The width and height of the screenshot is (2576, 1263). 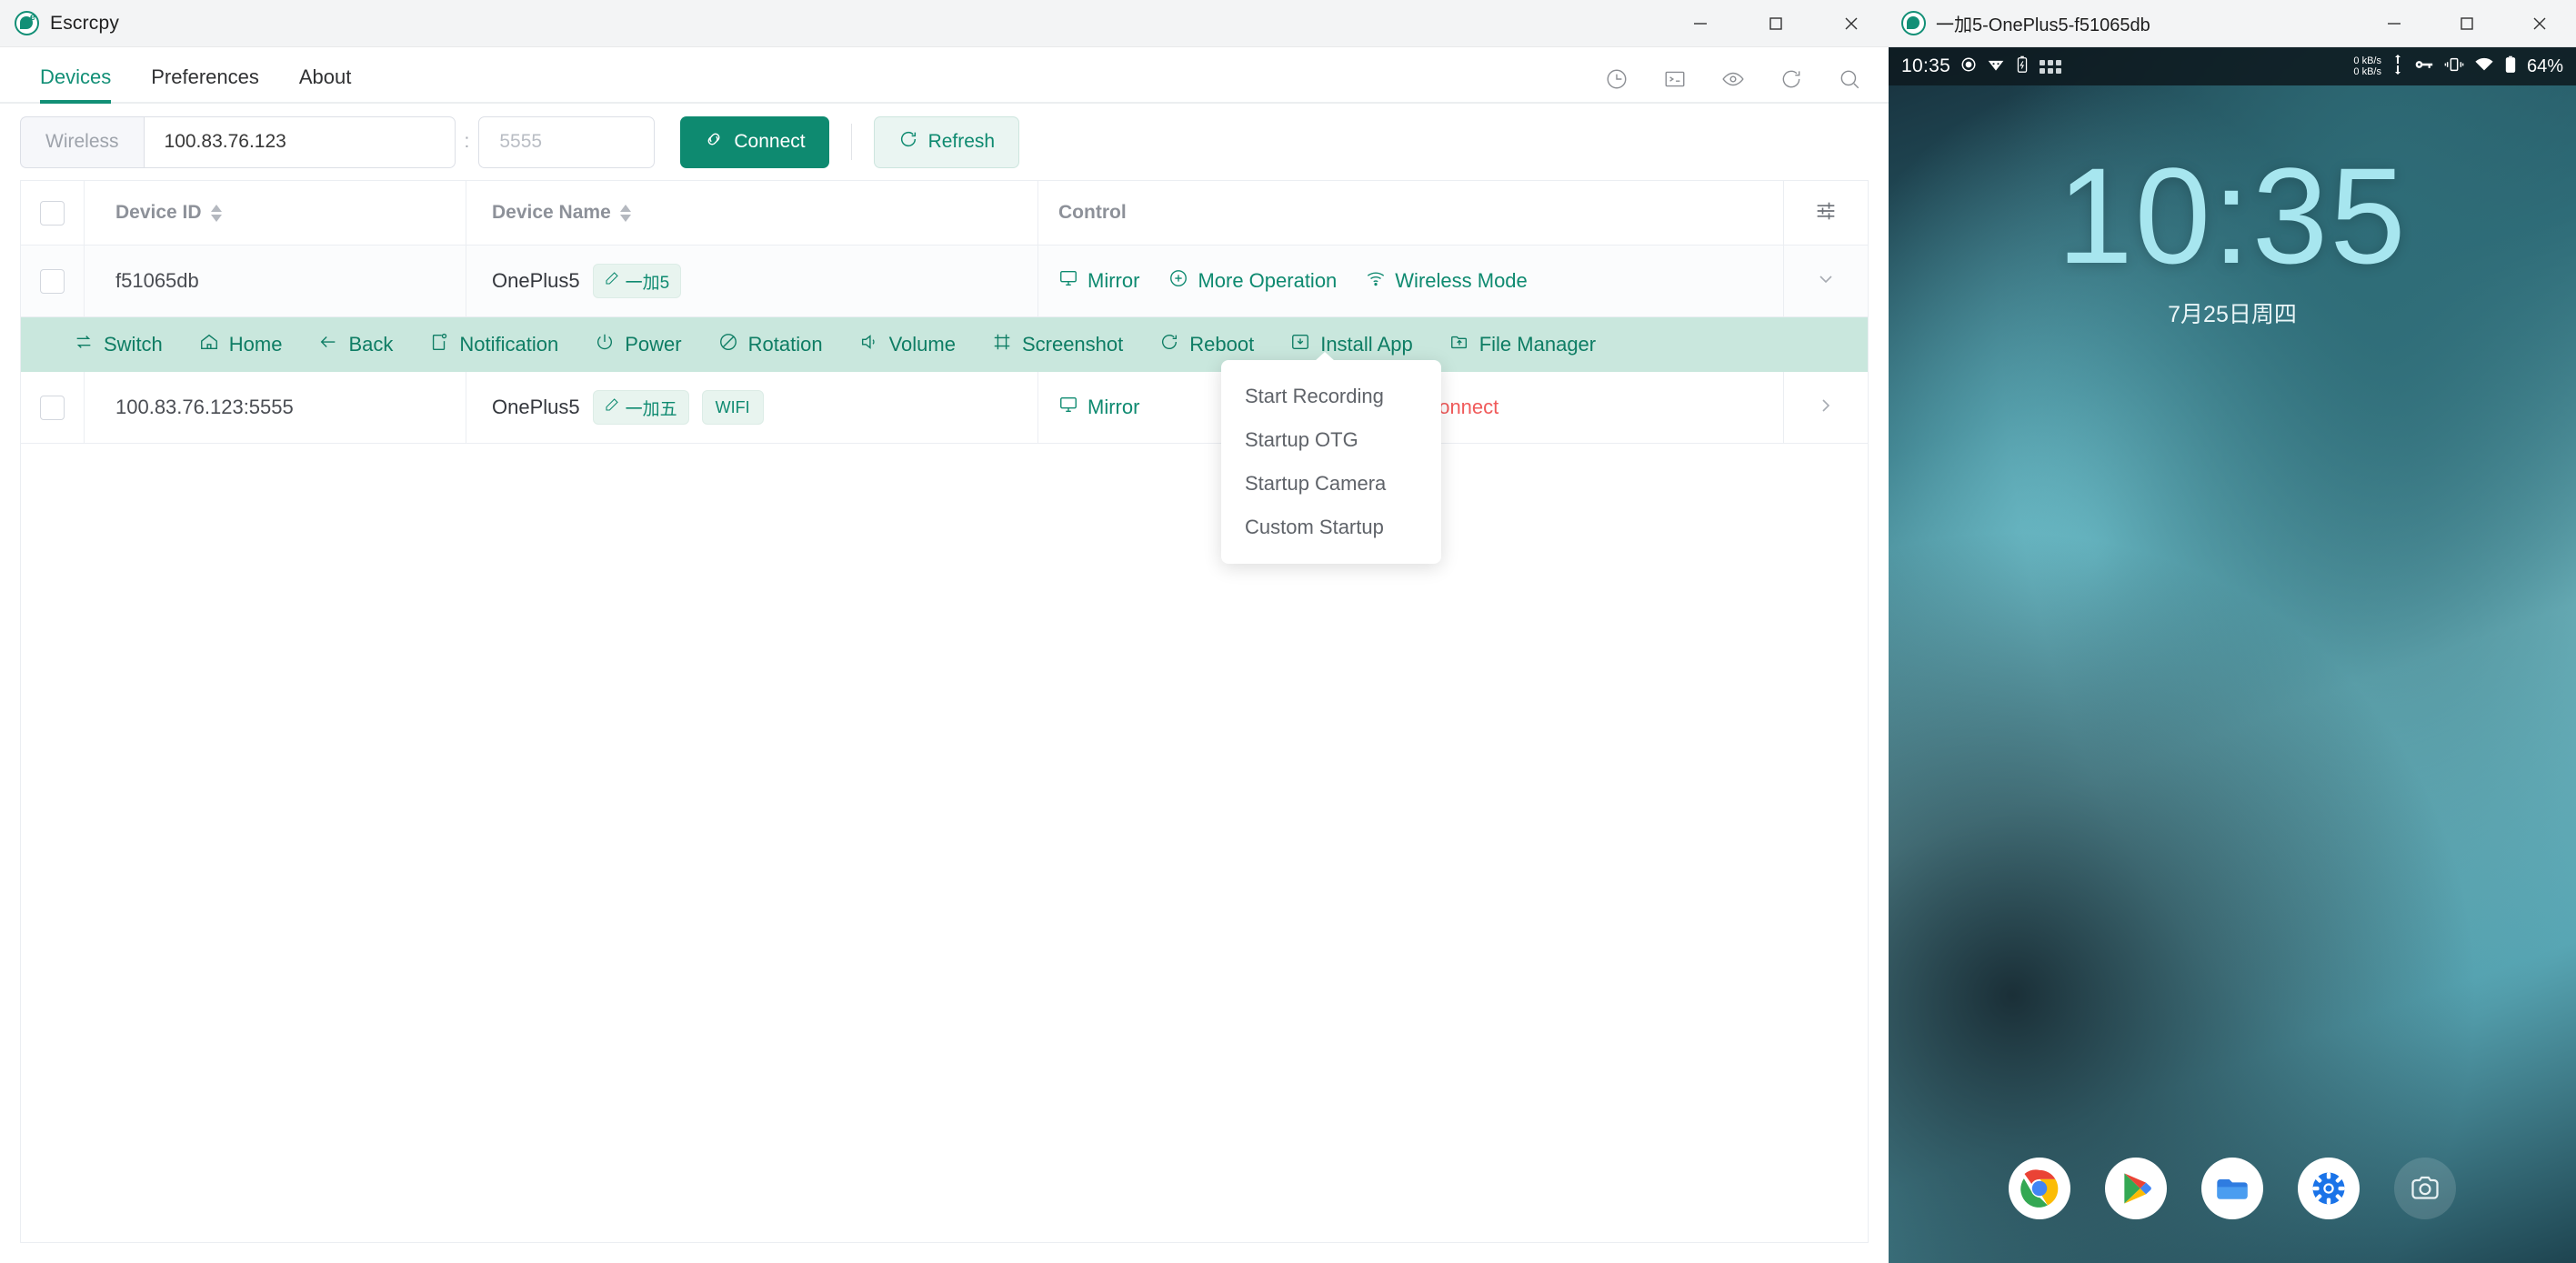 I want to click on play-store-icon, so click(x=2136, y=1189).